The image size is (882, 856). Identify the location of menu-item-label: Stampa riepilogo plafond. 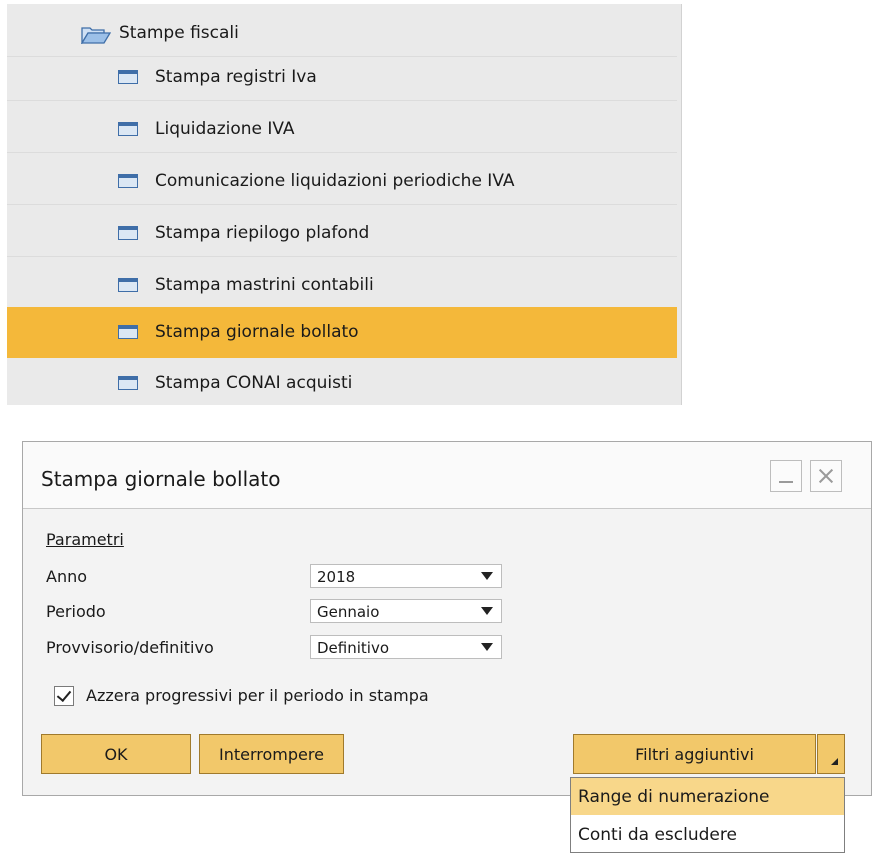
(262, 233).